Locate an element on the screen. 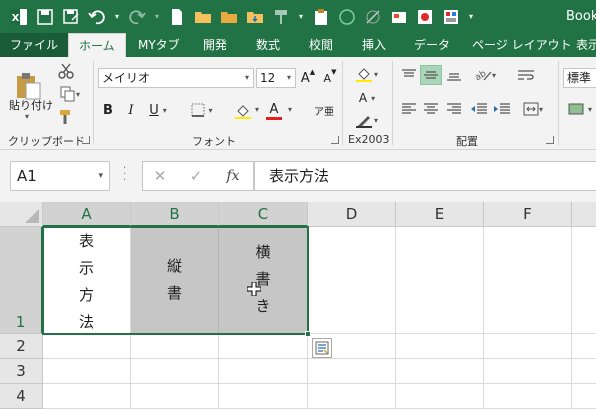 The height and width of the screenshot is (409, 596). column-header-e: E is located at coordinates (440, 214).